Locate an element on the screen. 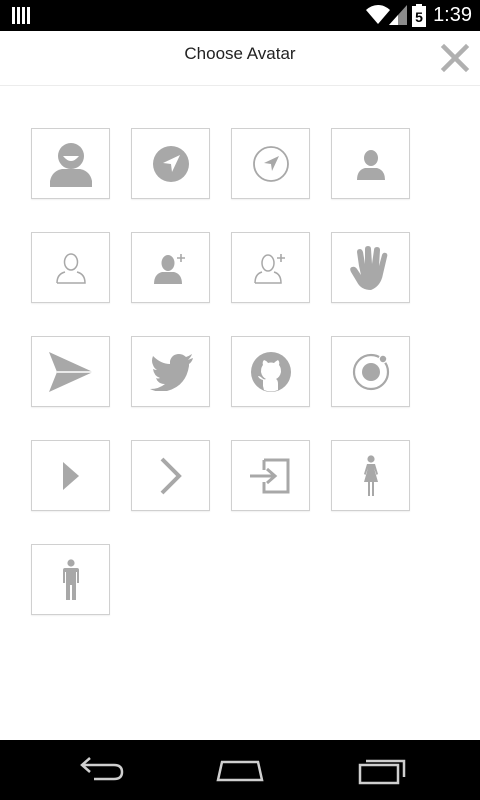 This screenshot has width=480, height=800. wifi-icon is located at coordinates (378, 15).